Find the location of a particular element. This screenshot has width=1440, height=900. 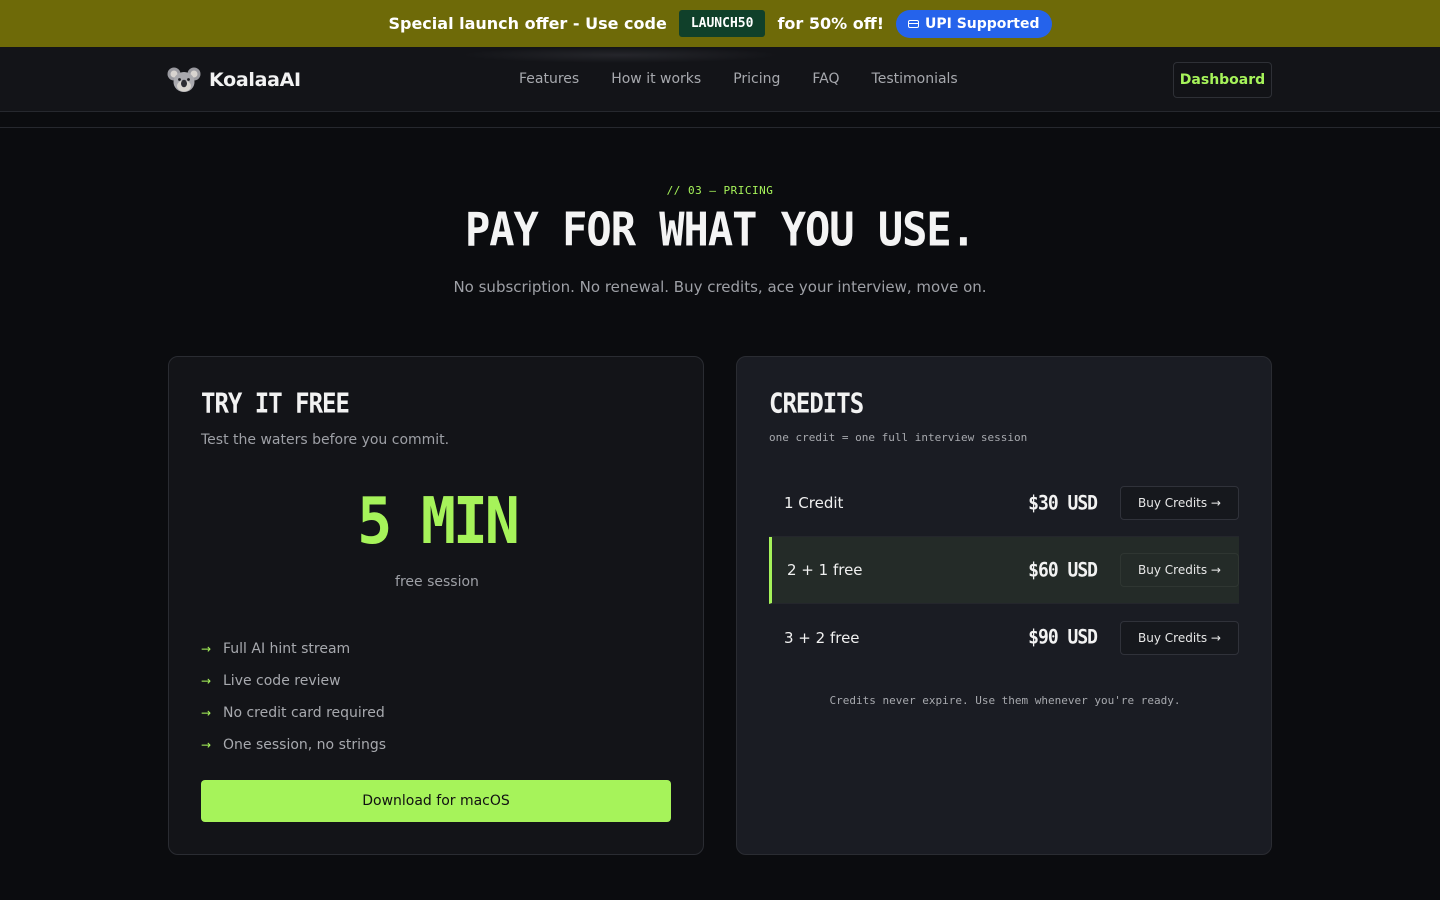

section-eyebrow: // 03 — PRICING is located at coordinates (720, 190).